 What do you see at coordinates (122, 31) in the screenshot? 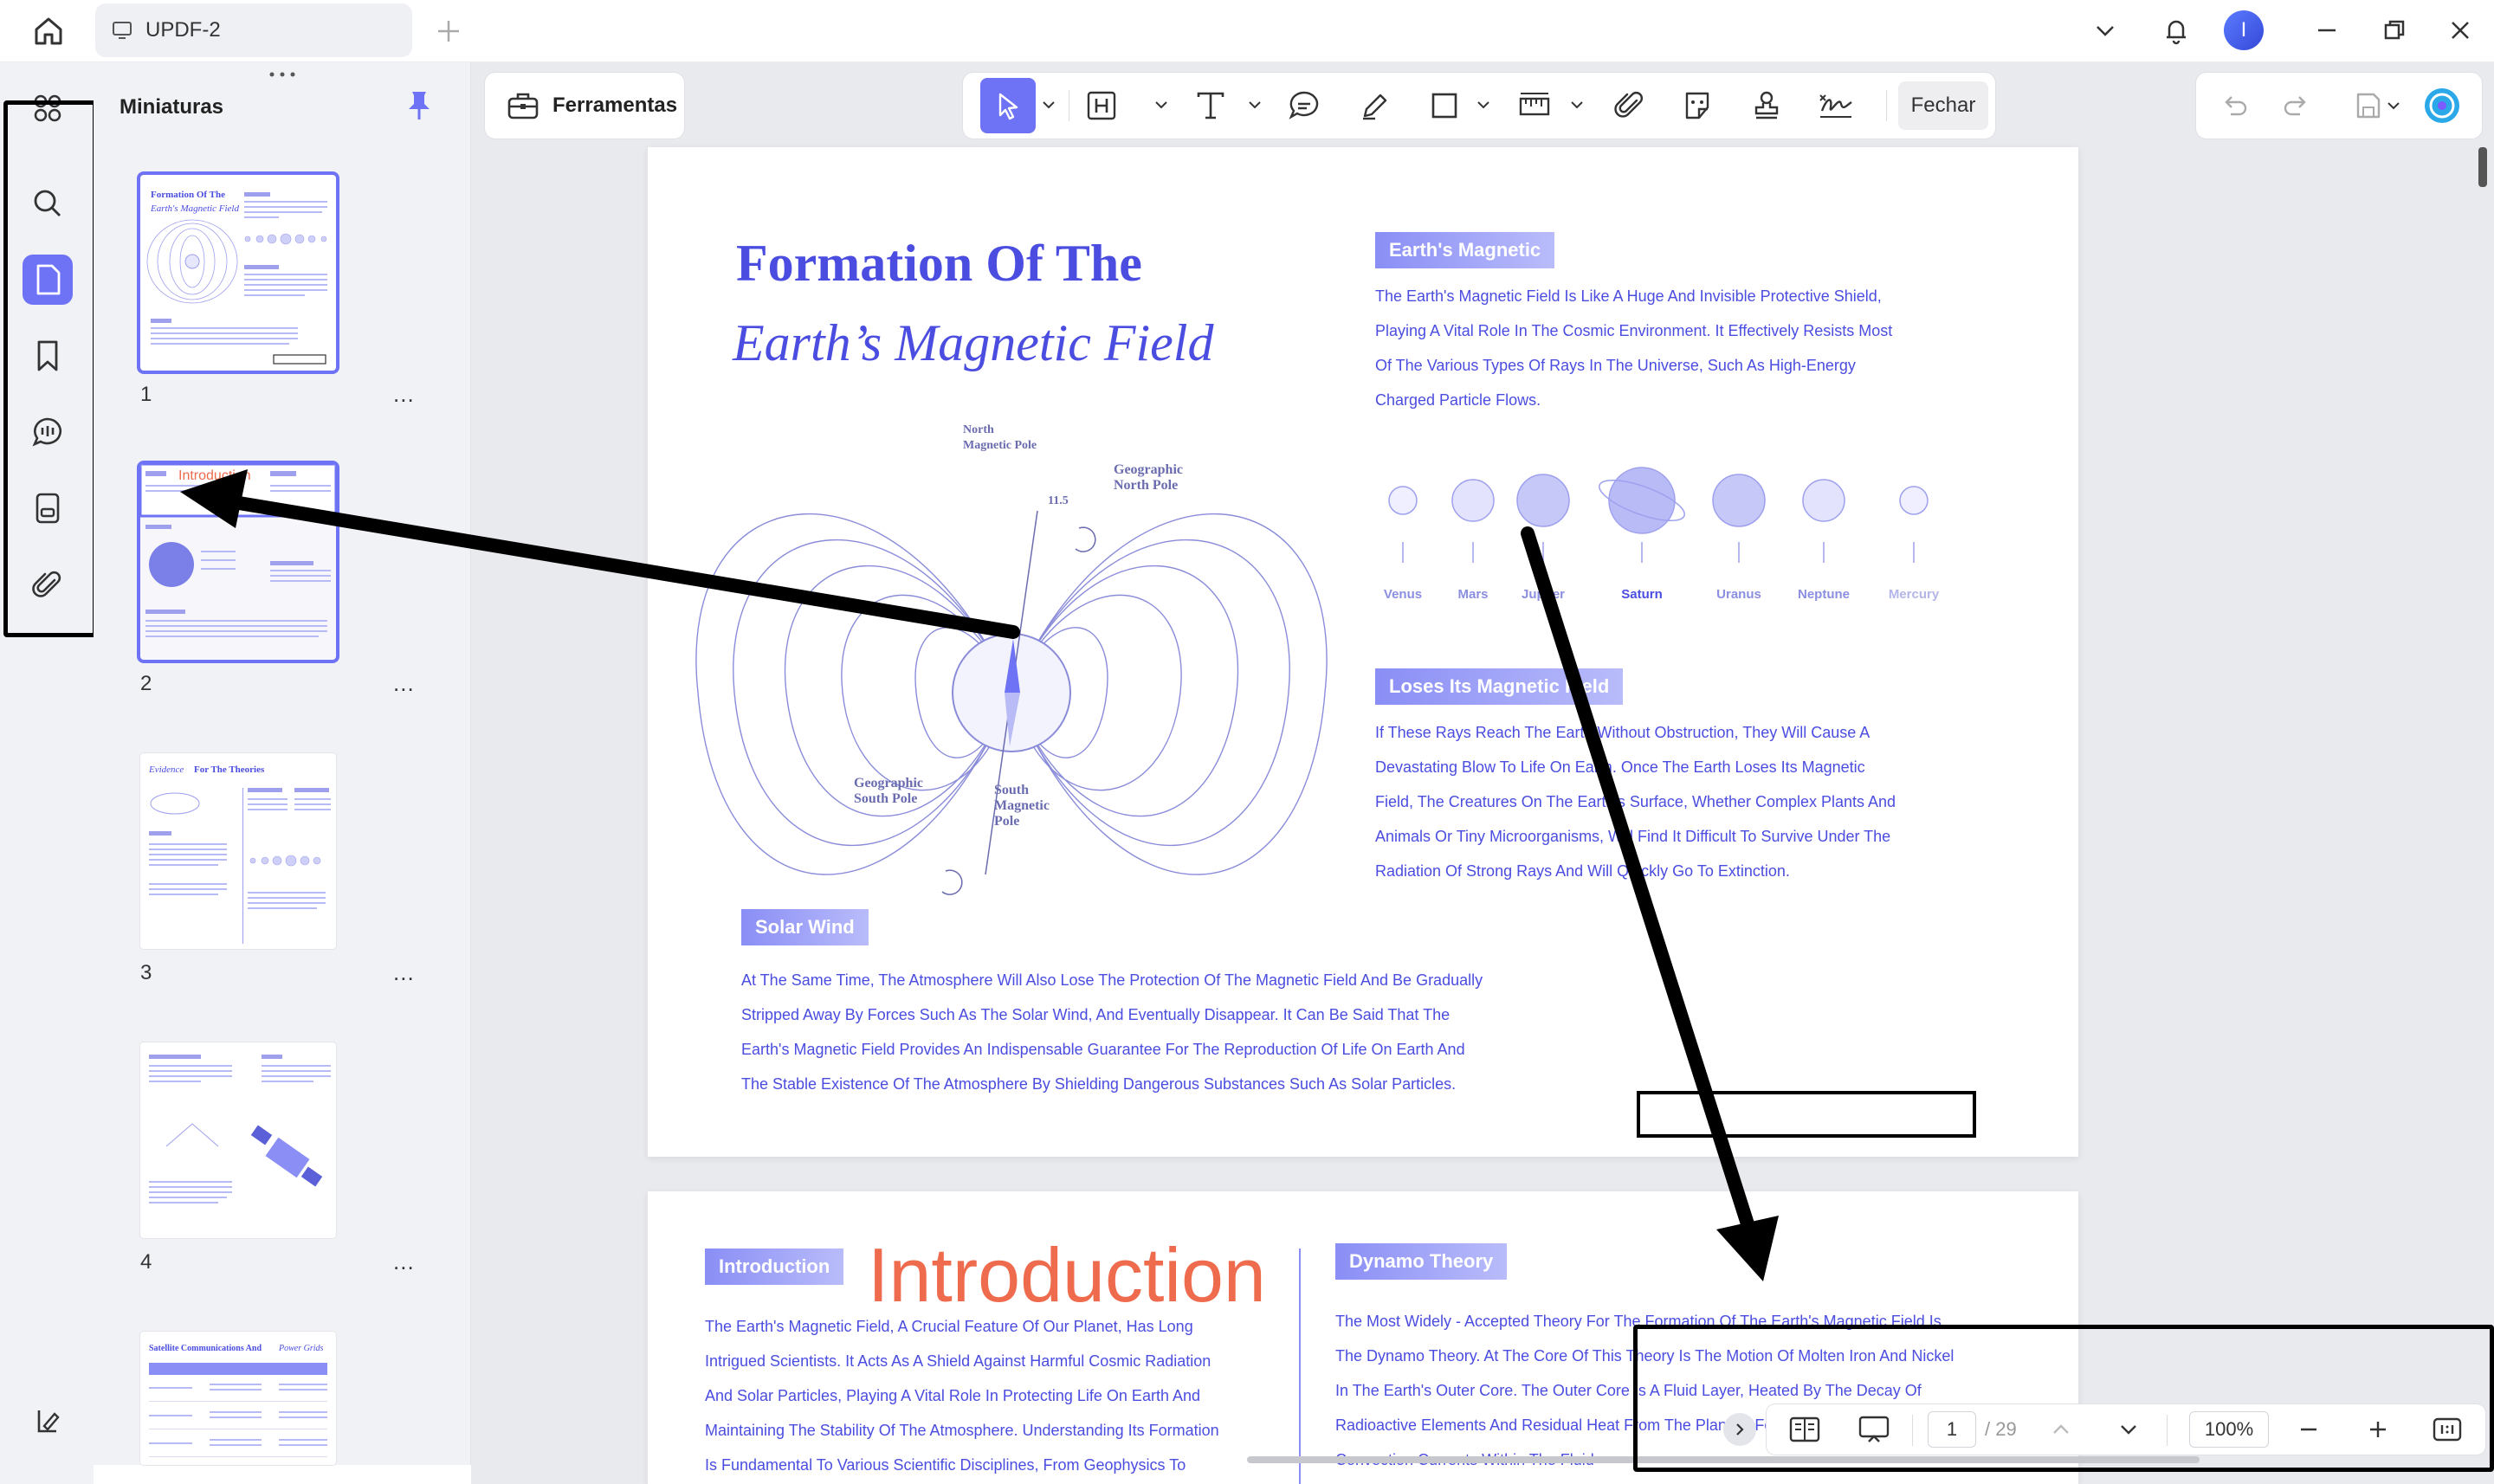
I see `monitor-icon` at bounding box center [122, 31].